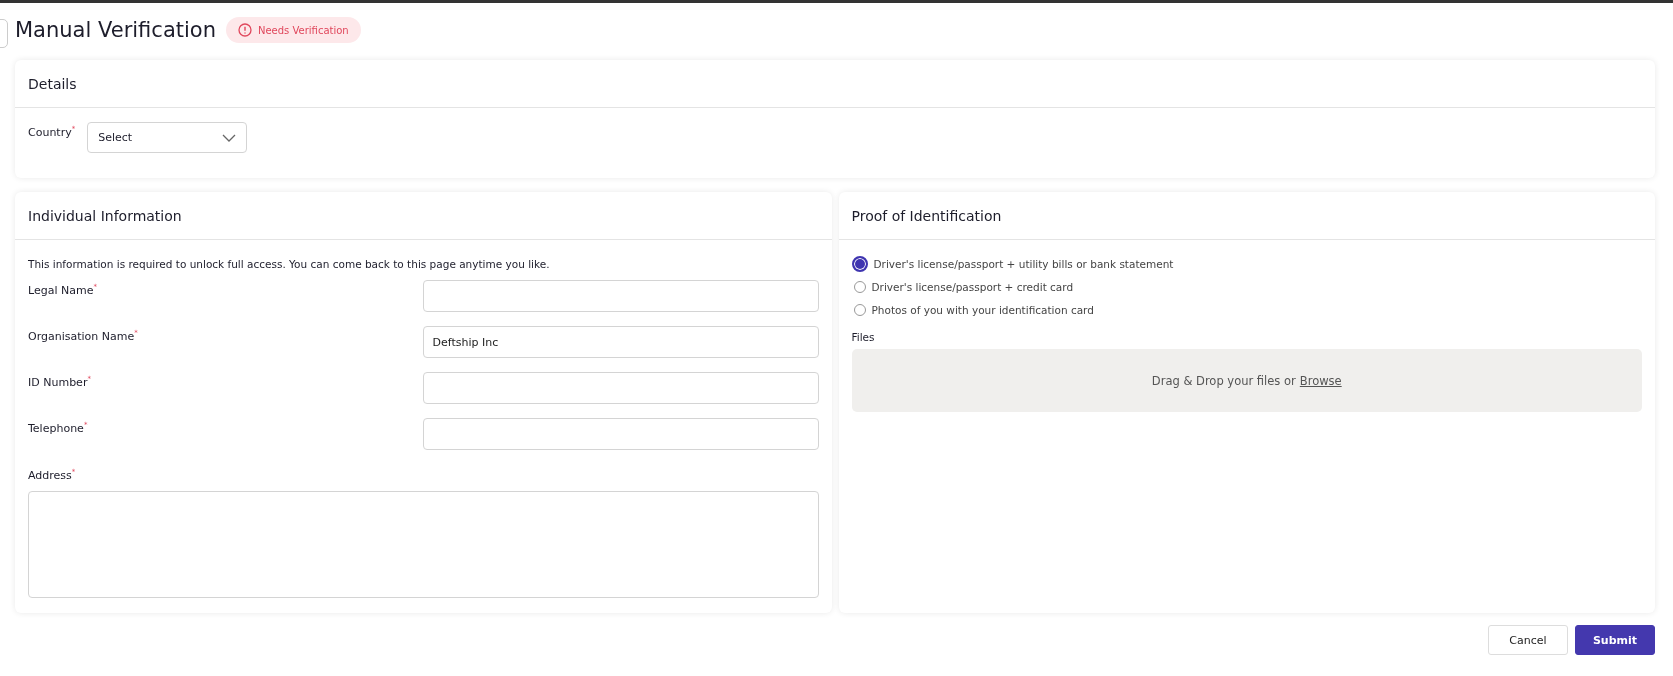 The width and height of the screenshot is (1673, 676). Describe the element at coordinates (1023, 263) in the screenshot. I see `option-label: Driver's license/passport + utility bills or bank statement` at that location.